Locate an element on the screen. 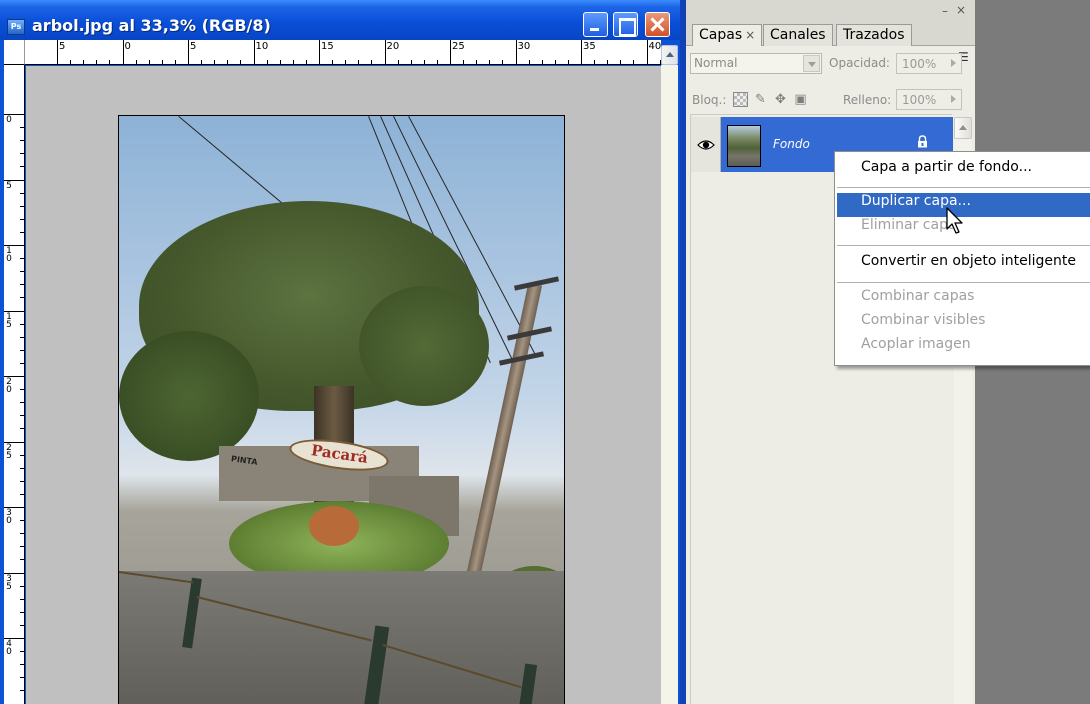  lock-label: Bloq.: is located at coordinates (709, 100).